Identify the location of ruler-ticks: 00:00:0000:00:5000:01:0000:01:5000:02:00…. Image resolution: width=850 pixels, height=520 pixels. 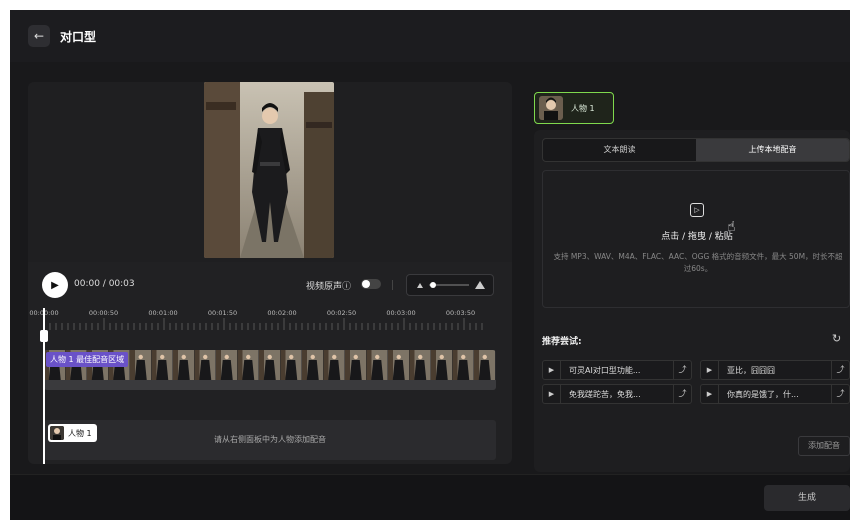
(256, 319).